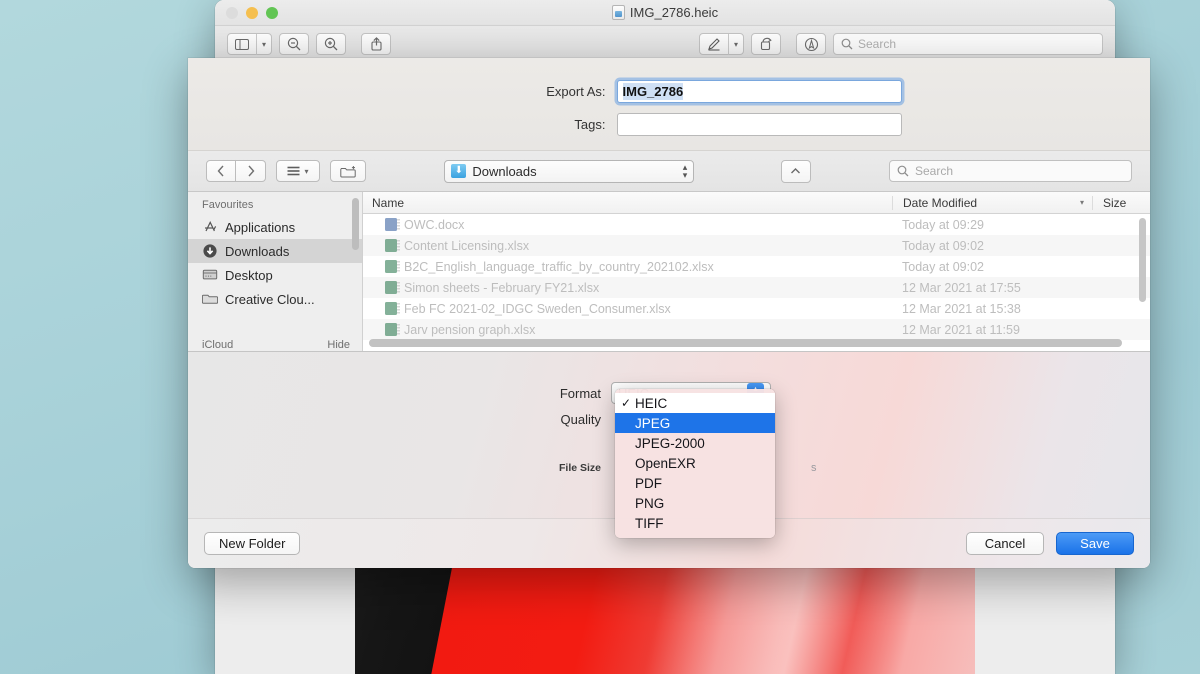  I want to click on heic-document-icon, so click(618, 12).